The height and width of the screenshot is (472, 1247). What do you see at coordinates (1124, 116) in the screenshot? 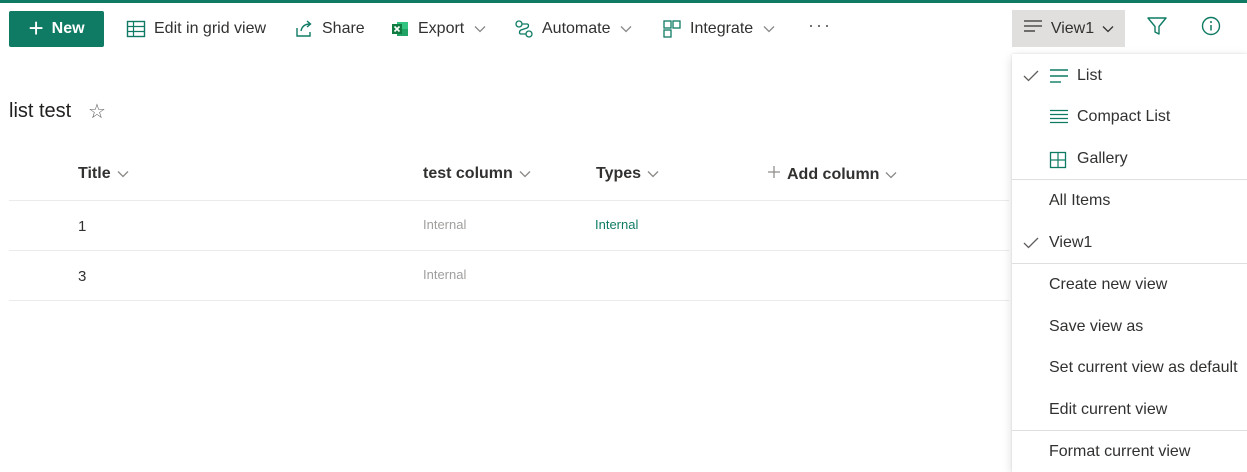
I see `menu-item-label: Compact List` at bounding box center [1124, 116].